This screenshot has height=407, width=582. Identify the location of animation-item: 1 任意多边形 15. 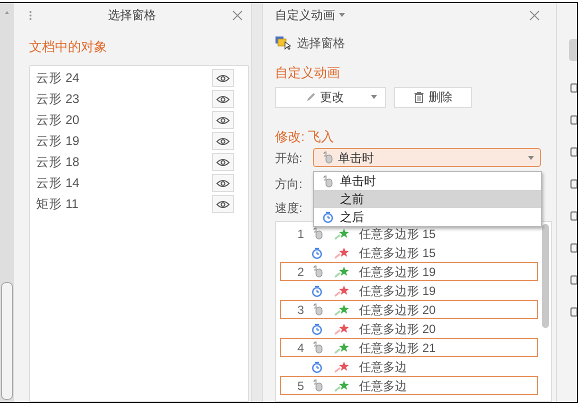
(409, 233).